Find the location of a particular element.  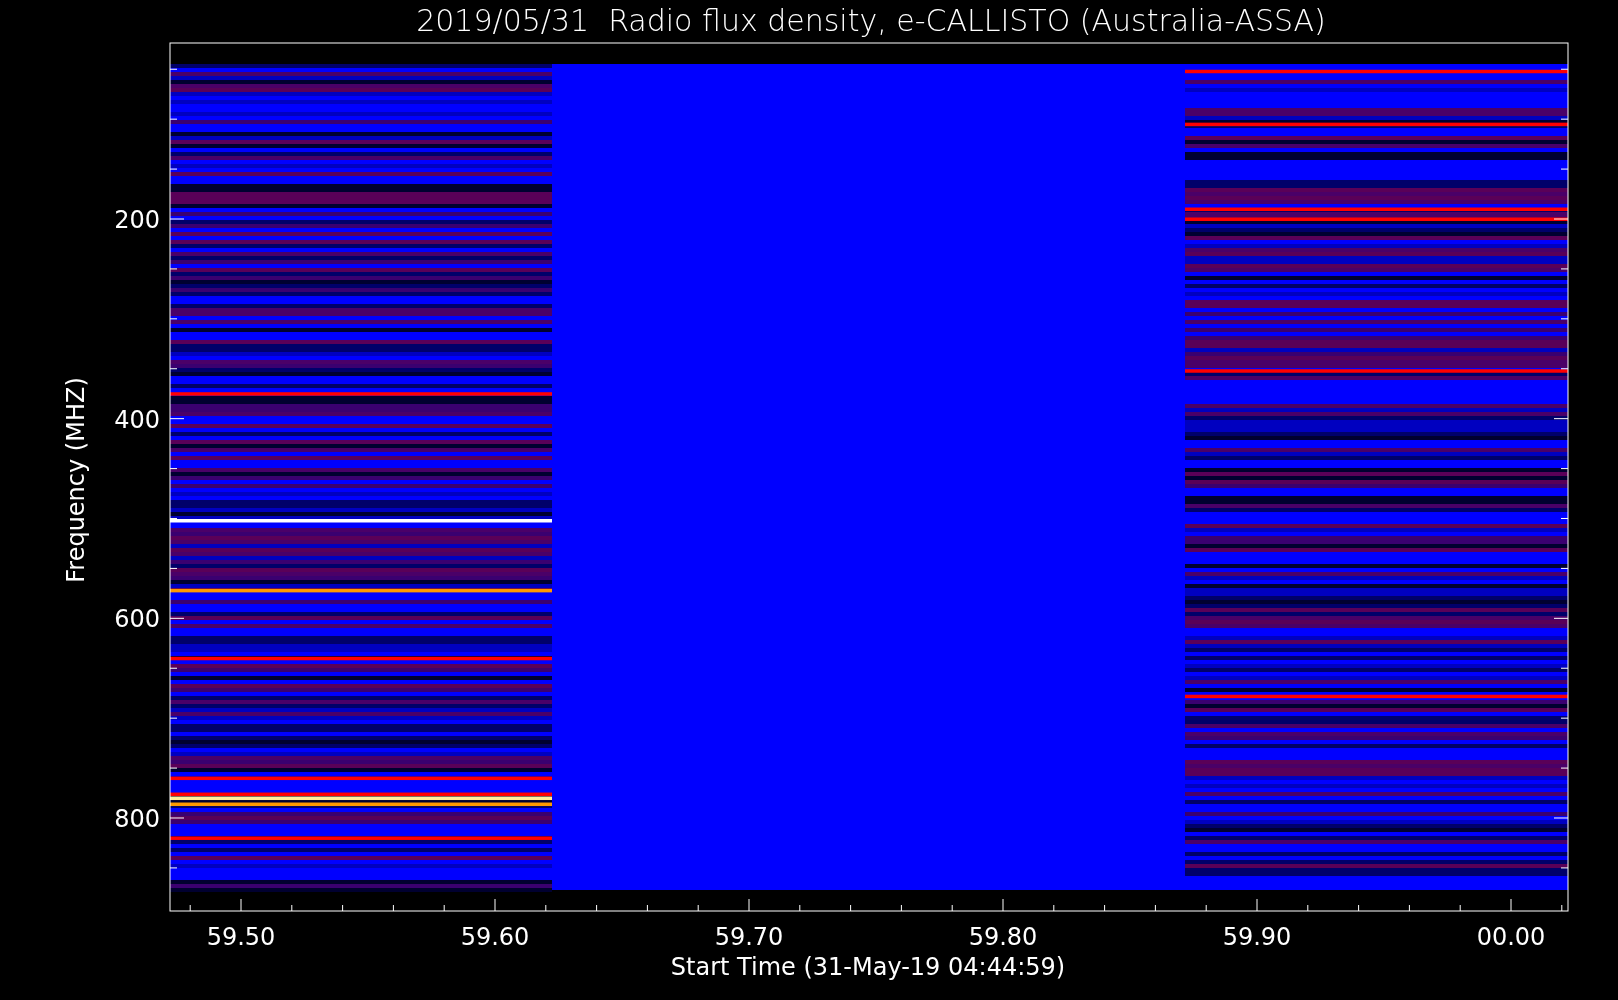

axis-label: Frequency (MHZ) is located at coordinates (76, 480).